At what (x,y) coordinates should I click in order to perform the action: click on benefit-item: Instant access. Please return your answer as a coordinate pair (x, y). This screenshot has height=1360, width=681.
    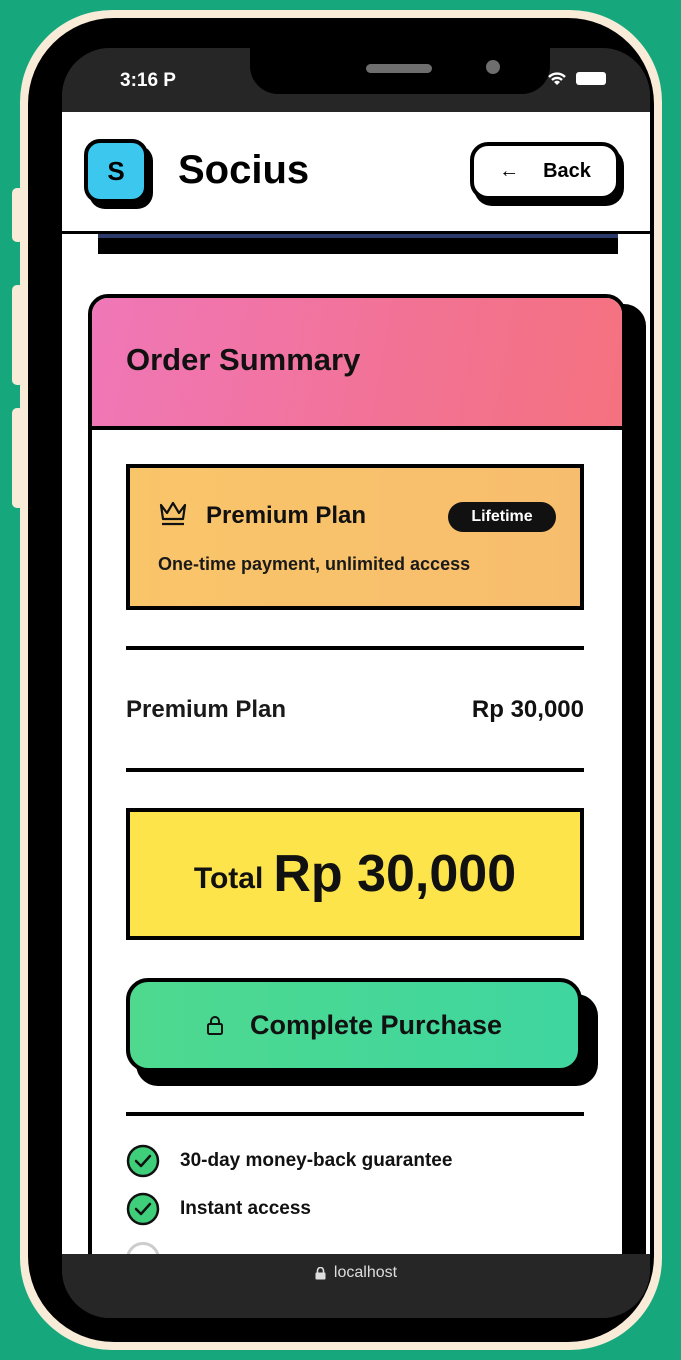
    Looking at the image, I should click on (218, 1209).